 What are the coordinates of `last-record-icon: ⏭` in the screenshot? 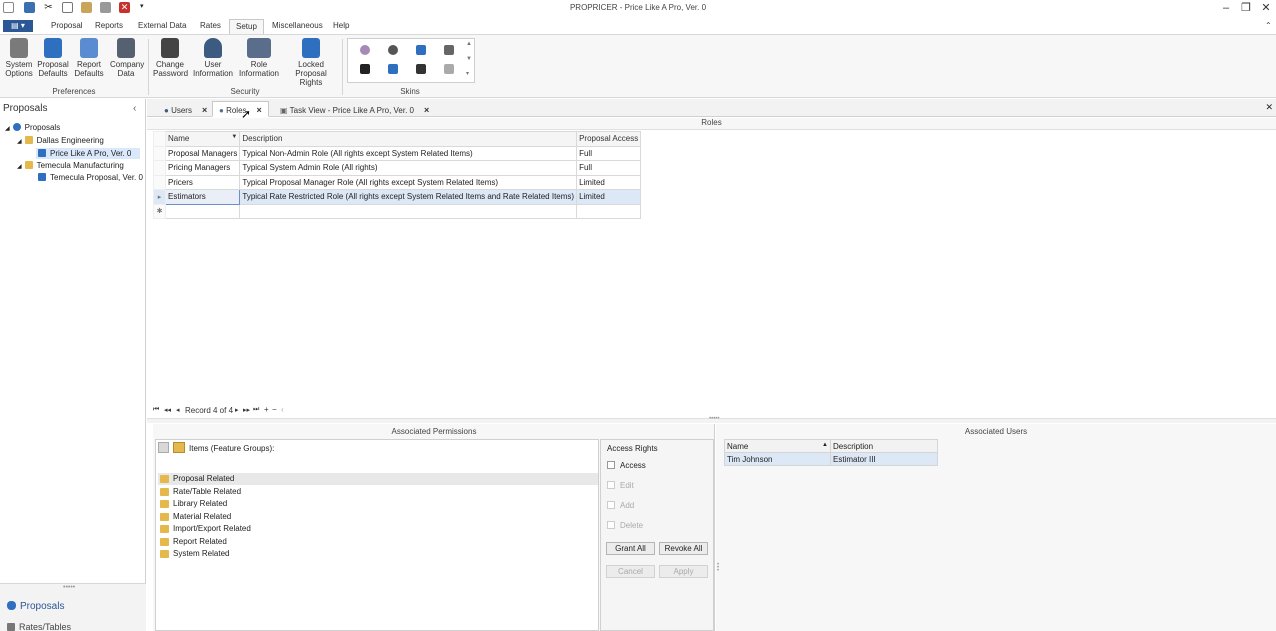 It's located at (256, 410).